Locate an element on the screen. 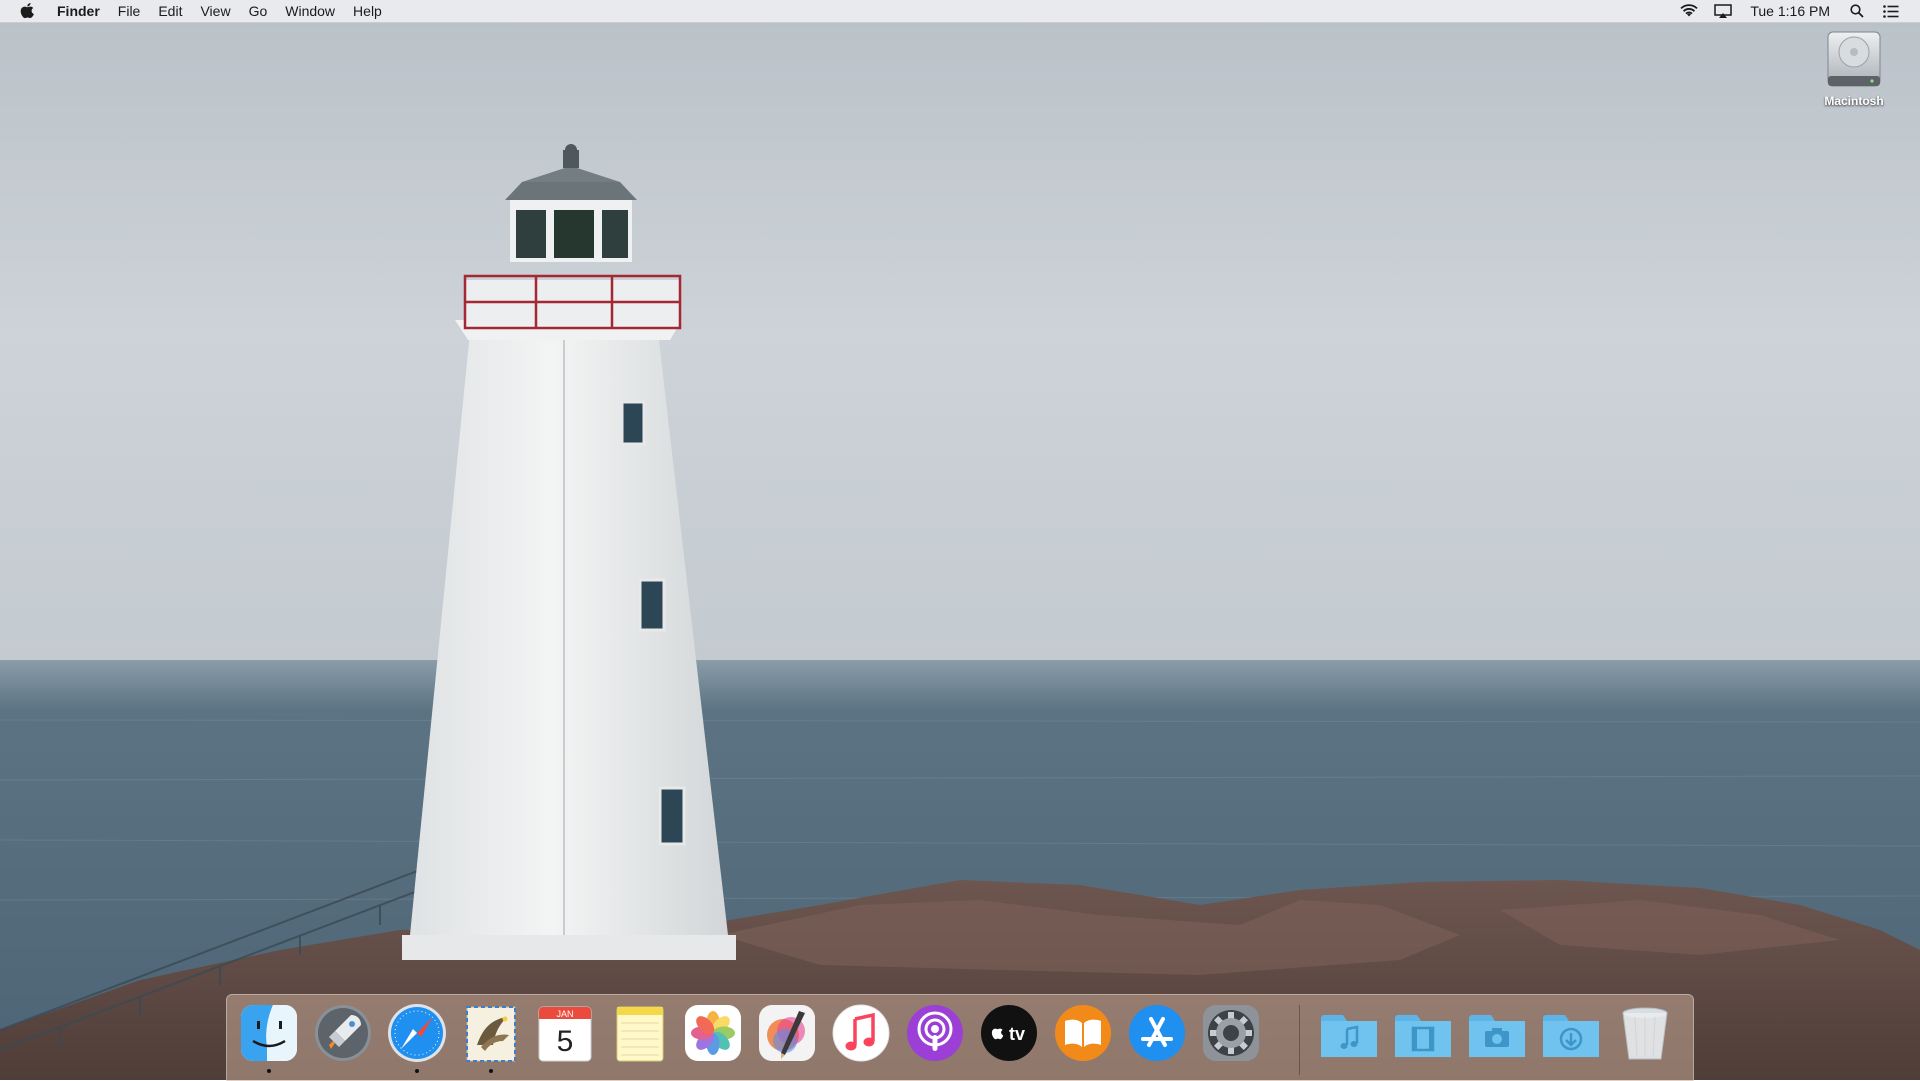 The height and width of the screenshot is (1081, 1920). photos-icon is located at coordinates (713, 1033).